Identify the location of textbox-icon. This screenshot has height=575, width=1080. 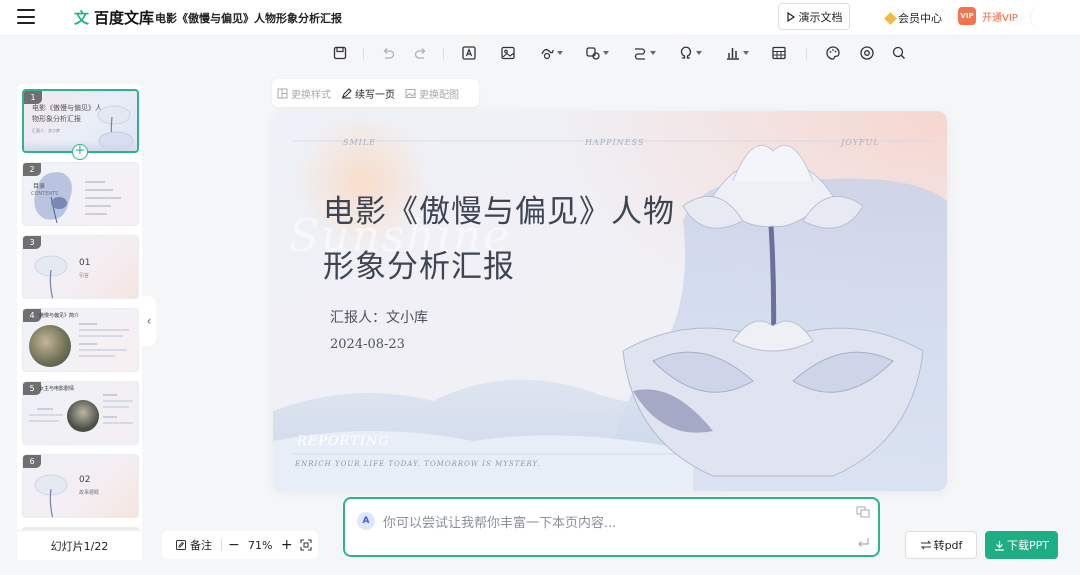
(469, 53).